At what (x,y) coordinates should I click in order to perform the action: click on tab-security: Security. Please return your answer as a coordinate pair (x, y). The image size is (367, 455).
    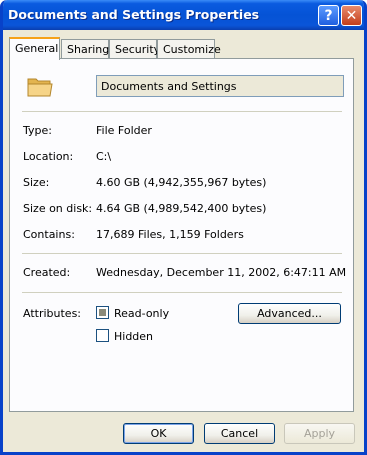
    Looking at the image, I should click on (134, 48).